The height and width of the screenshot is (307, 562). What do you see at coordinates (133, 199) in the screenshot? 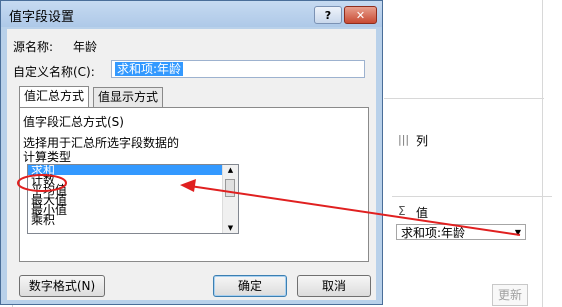
I see `summary-function-list: 求和 计数 平均值 最大值 最小值 乘积 ▲ ▼` at bounding box center [133, 199].